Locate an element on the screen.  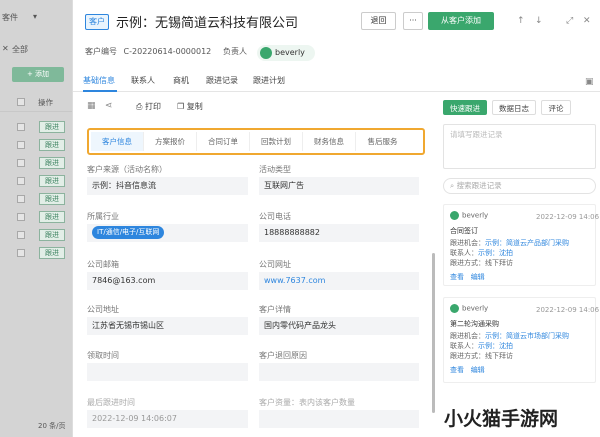
divider is located at coordinates (36, 111).